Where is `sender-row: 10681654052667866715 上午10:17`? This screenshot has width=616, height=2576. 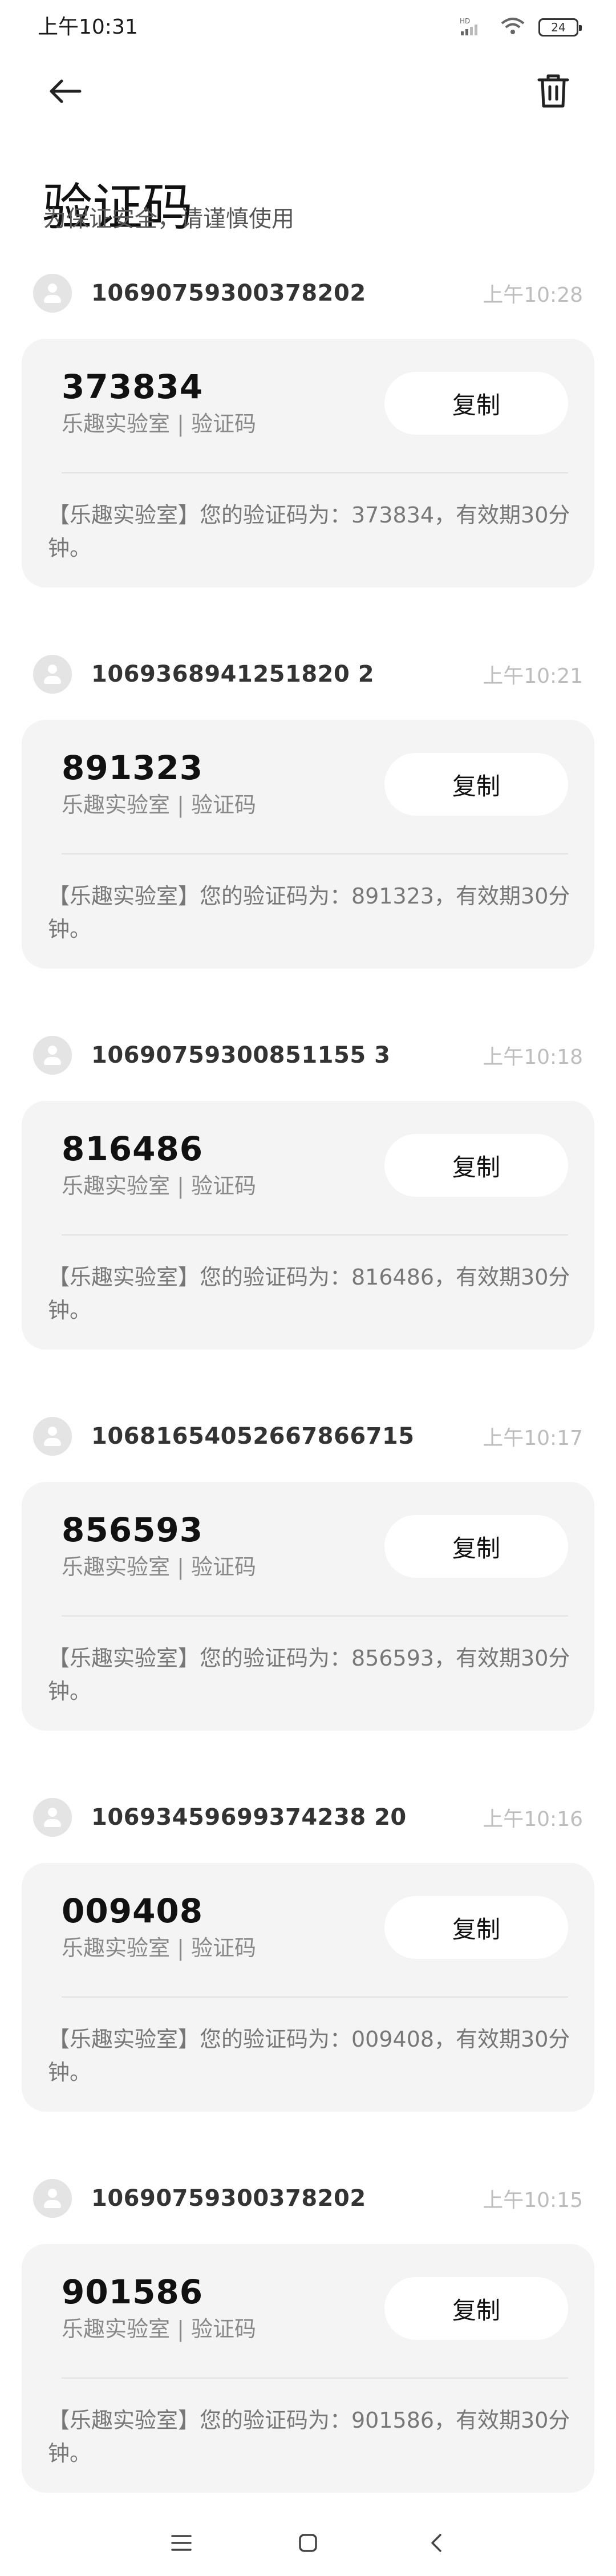
sender-row: 10681654052667866715 上午10:17 is located at coordinates (308, 1436).